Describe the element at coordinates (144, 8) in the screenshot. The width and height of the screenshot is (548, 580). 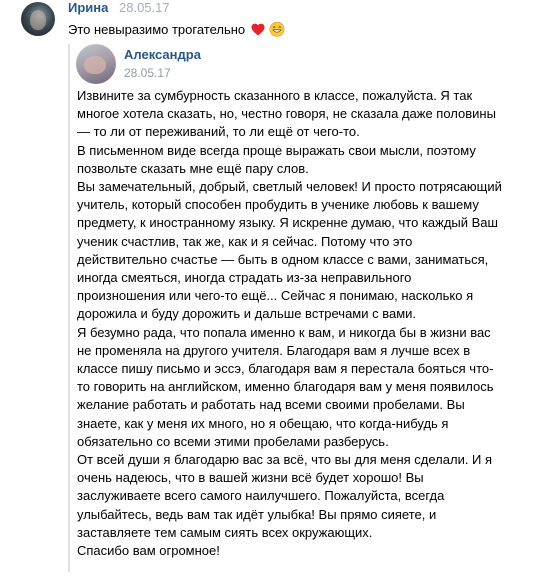
I see `post-date: 28.05.17` at that location.